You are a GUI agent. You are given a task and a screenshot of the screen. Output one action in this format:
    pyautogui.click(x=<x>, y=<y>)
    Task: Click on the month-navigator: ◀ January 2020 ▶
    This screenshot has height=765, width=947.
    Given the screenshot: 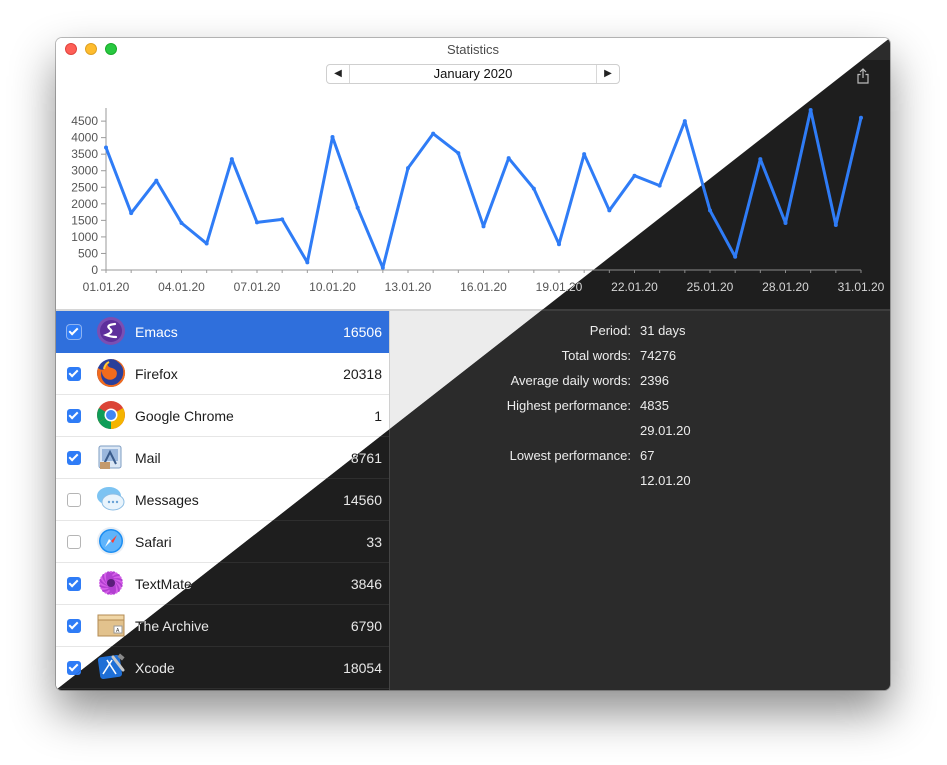 What is the action you would take?
    pyautogui.click(x=473, y=74)
    